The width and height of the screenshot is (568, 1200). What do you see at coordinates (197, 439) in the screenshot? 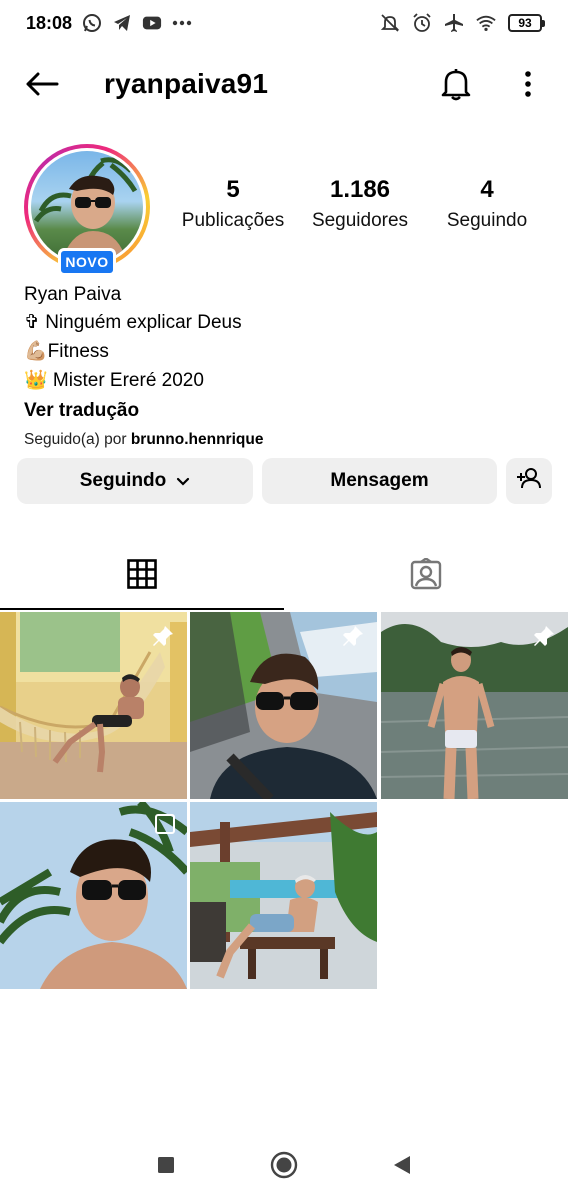
I see `followed-by-user-link: brunno.hennrique` at bounding box center [197, 439].